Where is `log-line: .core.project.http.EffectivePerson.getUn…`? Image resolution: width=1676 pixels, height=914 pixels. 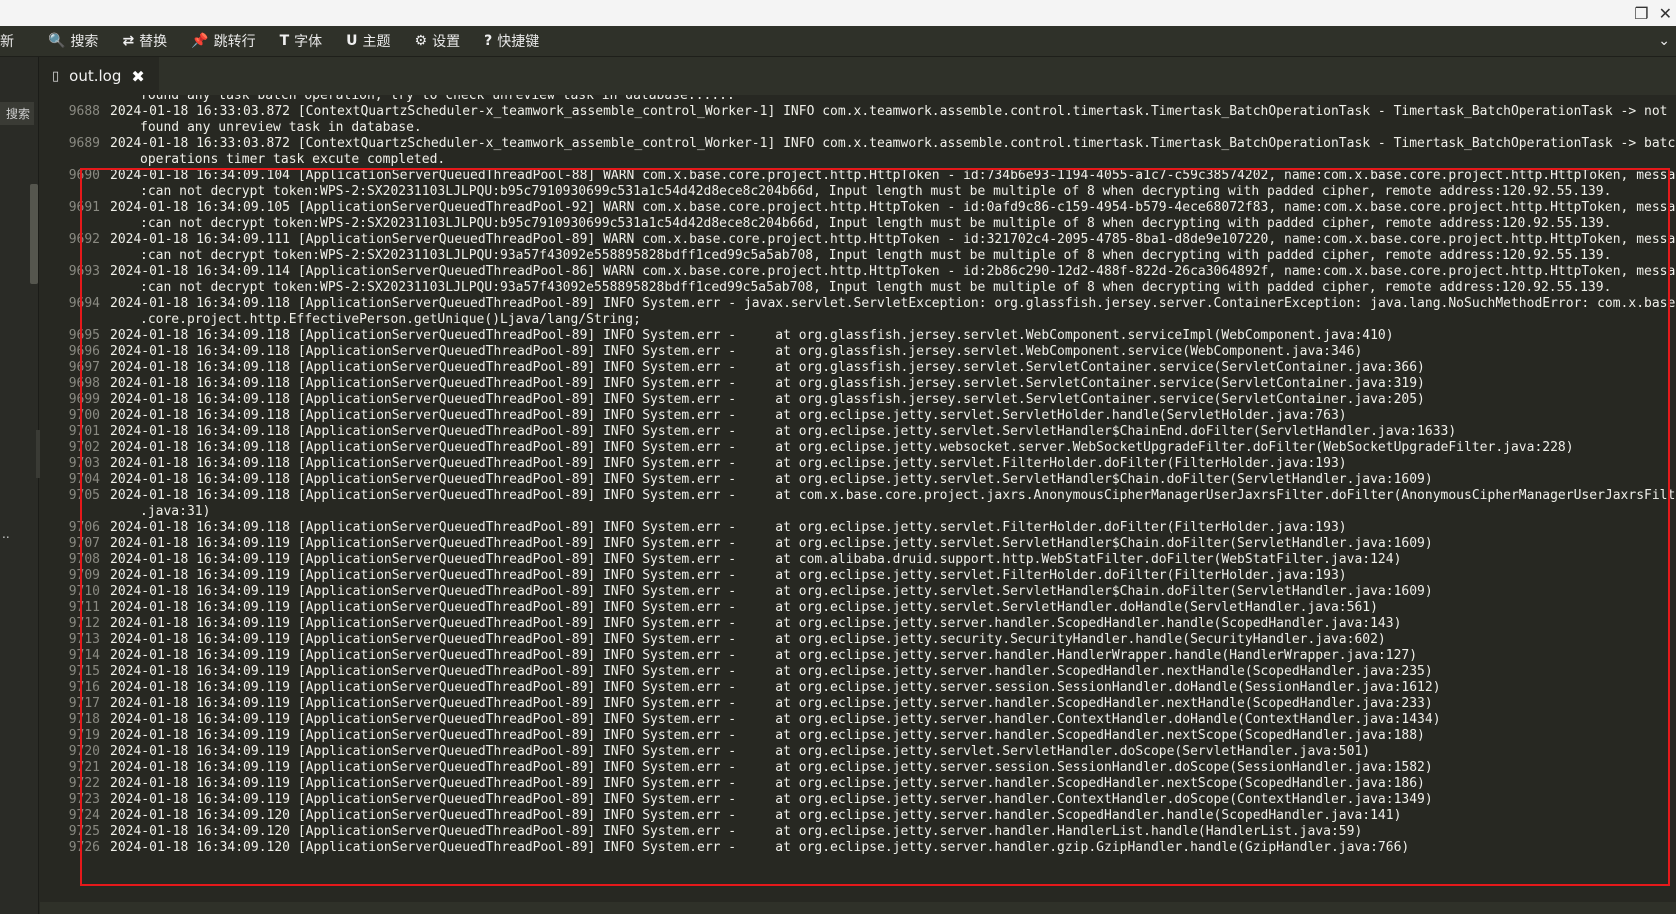
log-line: .core.project.http.EffectivePerson.getUn… is located at coordinates (858, 320).